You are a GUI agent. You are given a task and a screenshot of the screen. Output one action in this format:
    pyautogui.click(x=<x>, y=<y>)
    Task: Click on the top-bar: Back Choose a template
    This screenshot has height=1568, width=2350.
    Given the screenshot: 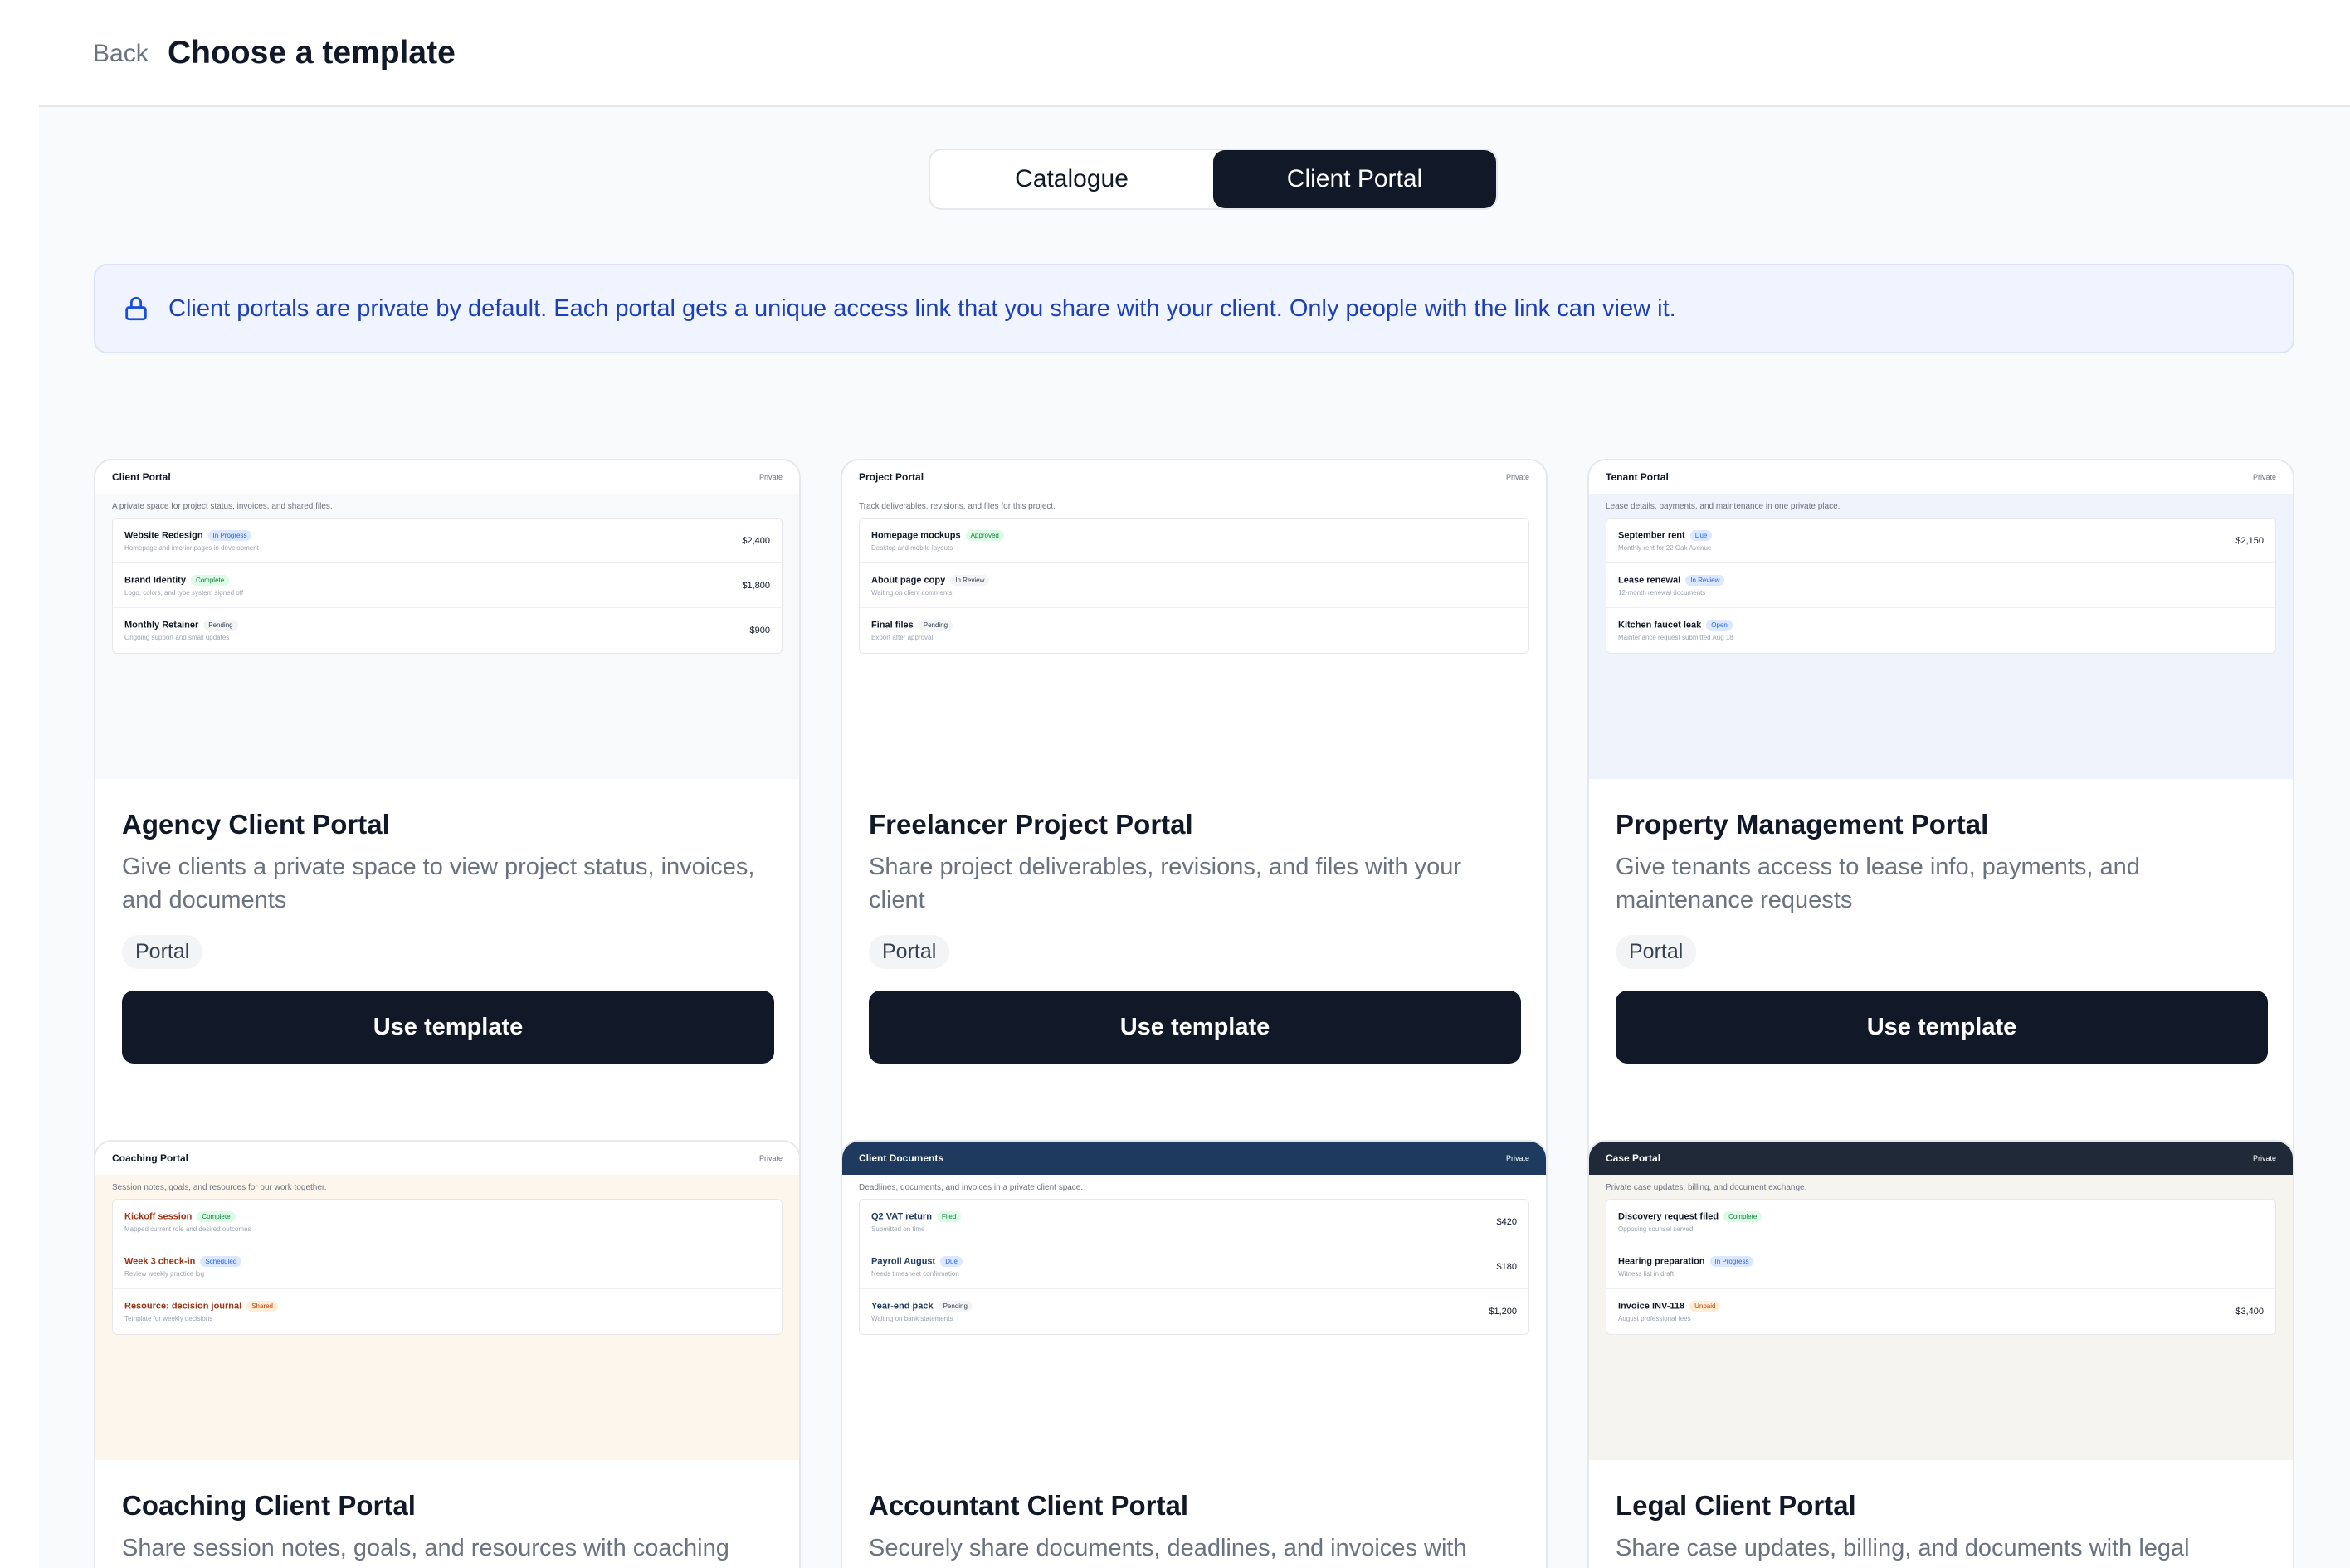 What is the action you would take?
    pyautogui.click(x=1175, y=52)
    